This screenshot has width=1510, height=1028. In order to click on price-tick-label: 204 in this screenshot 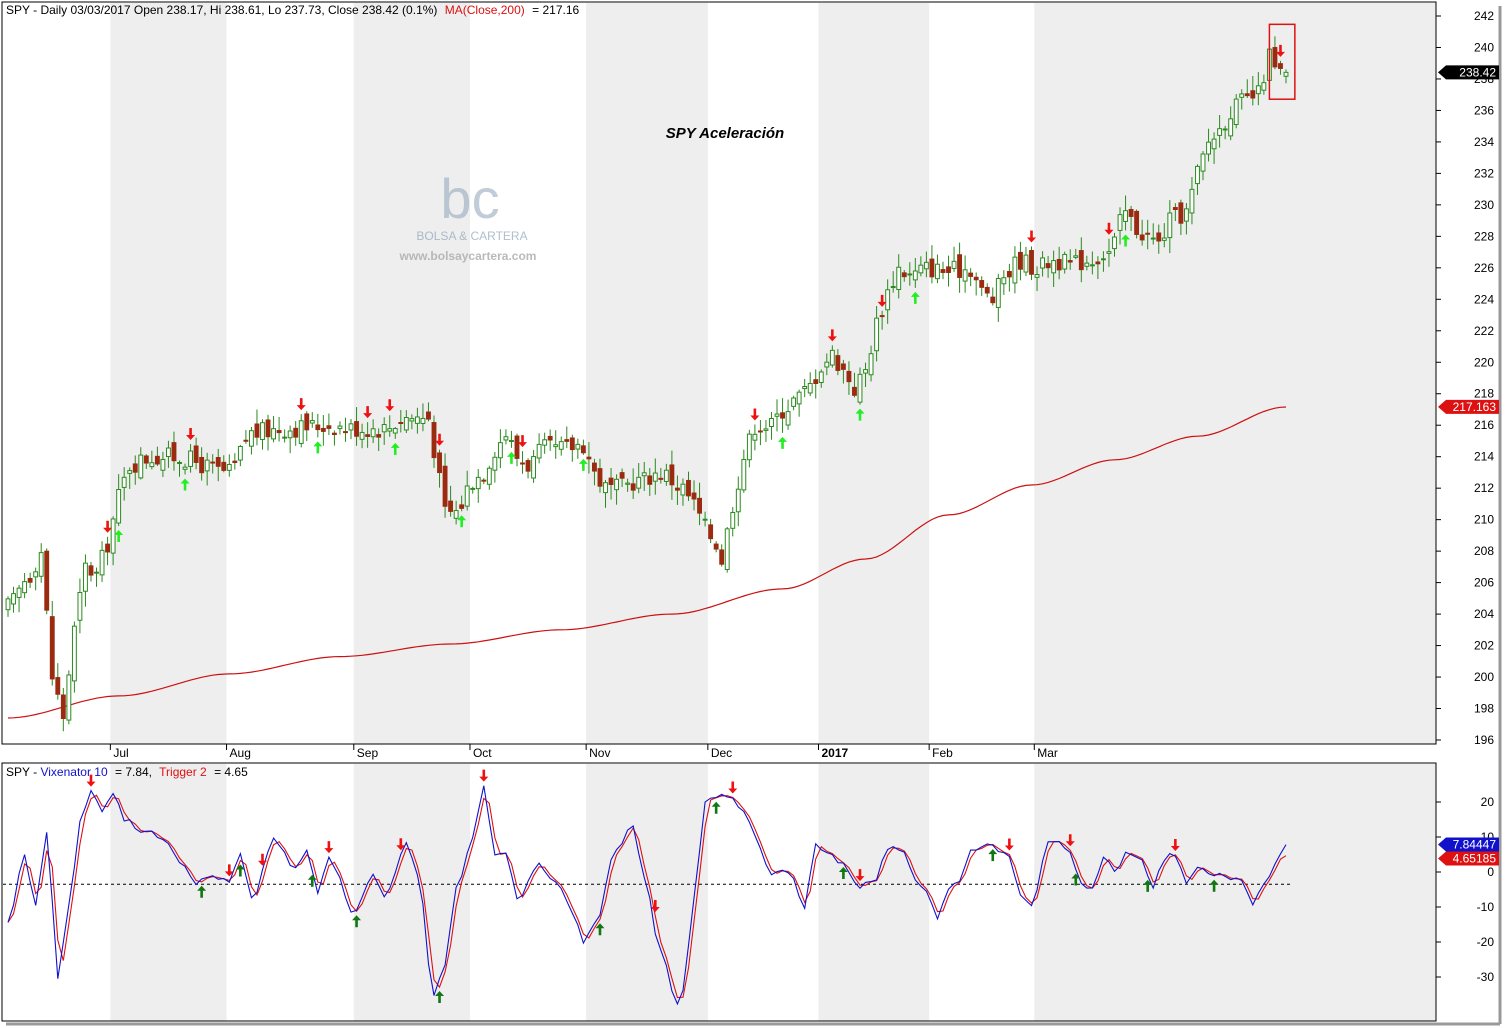, I will do `click(1484, 614)`.